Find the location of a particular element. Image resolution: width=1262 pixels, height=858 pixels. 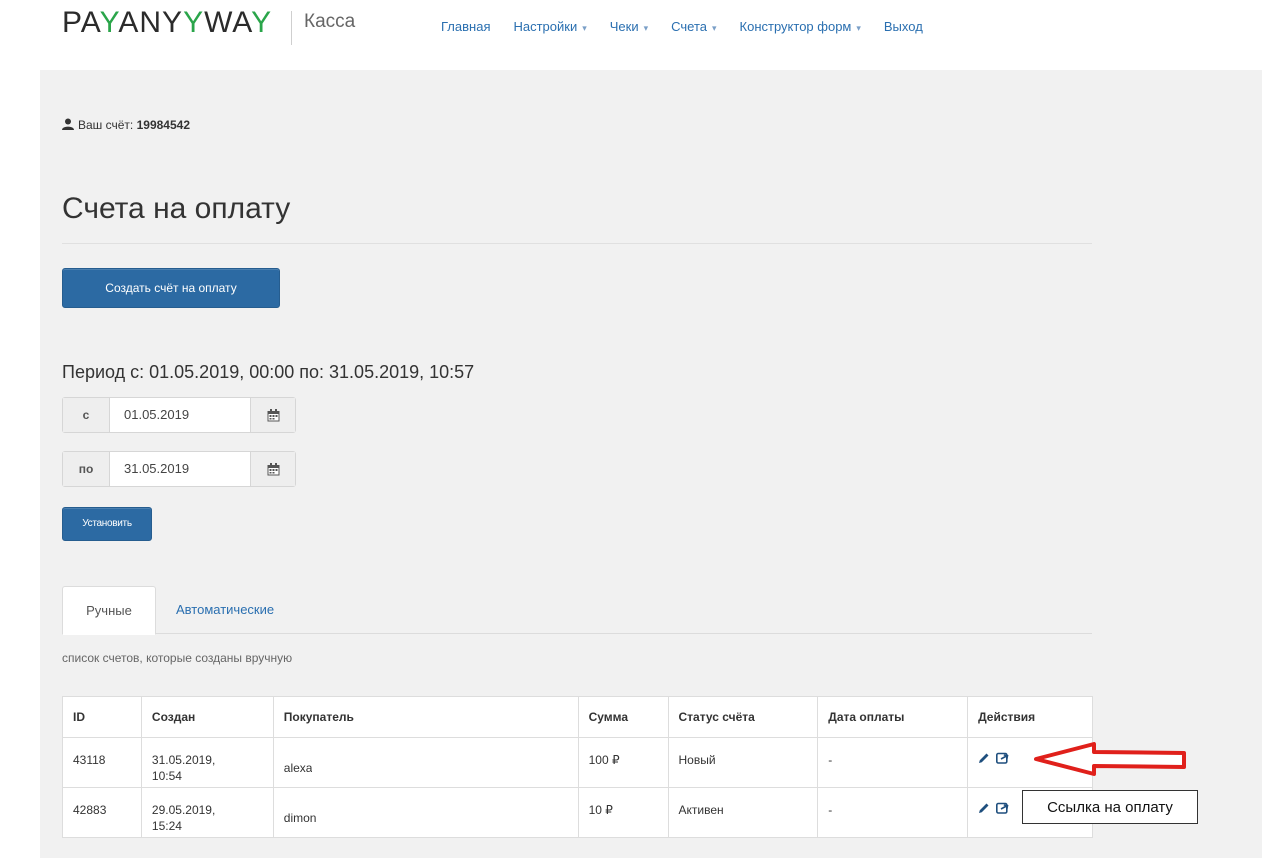

nav-label: Конструктор форм is located at coordinates (795, 26).